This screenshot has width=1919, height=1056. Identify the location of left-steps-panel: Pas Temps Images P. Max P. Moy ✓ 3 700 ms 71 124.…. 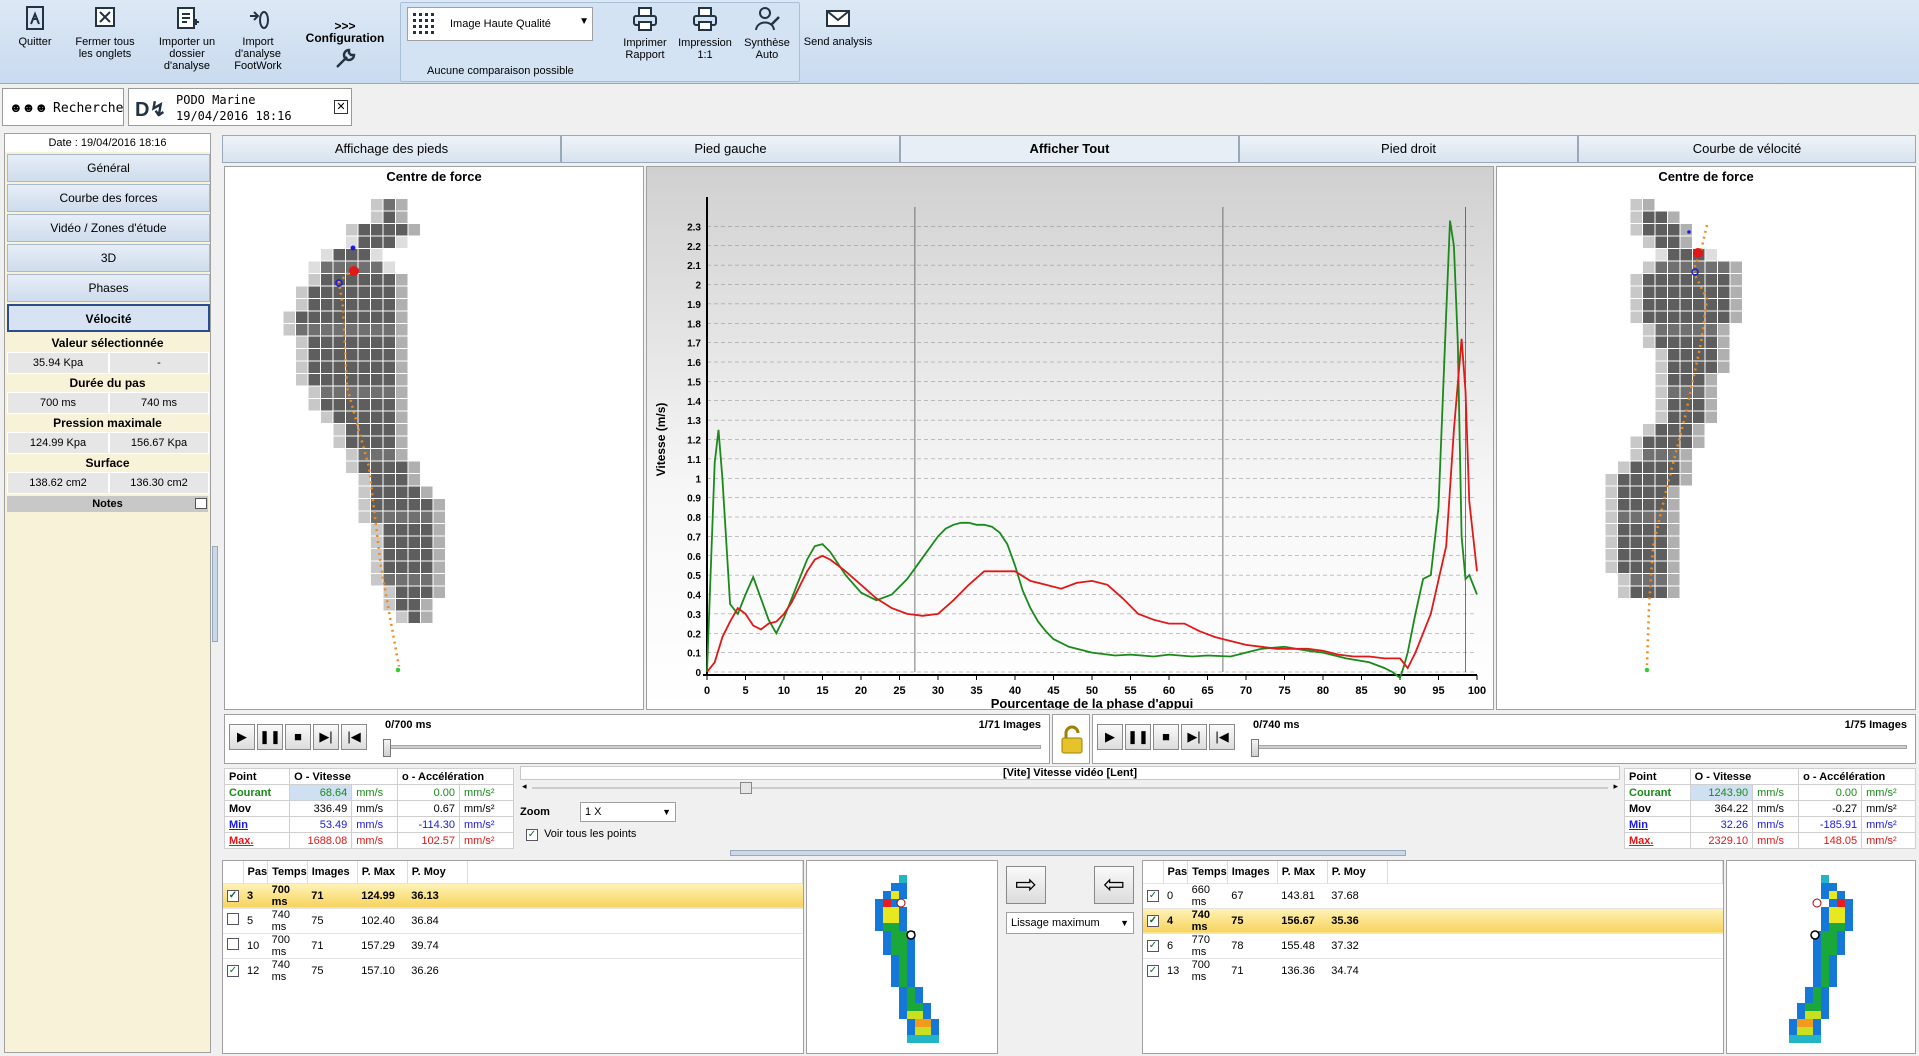
(513, 957).